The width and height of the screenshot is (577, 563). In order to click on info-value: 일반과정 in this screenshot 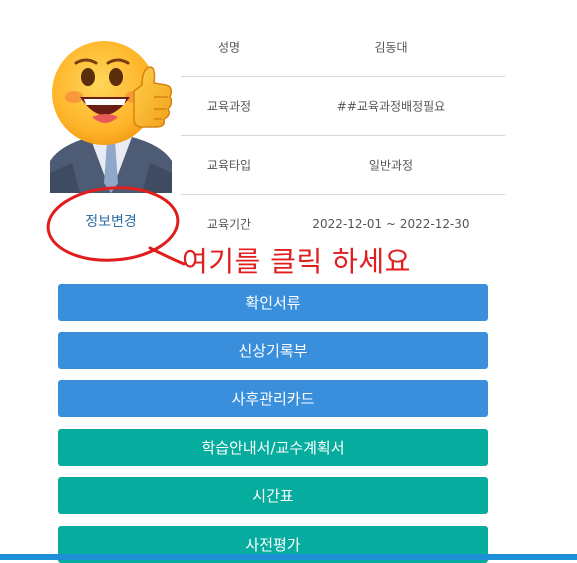, I will do `click(391, 165)`.